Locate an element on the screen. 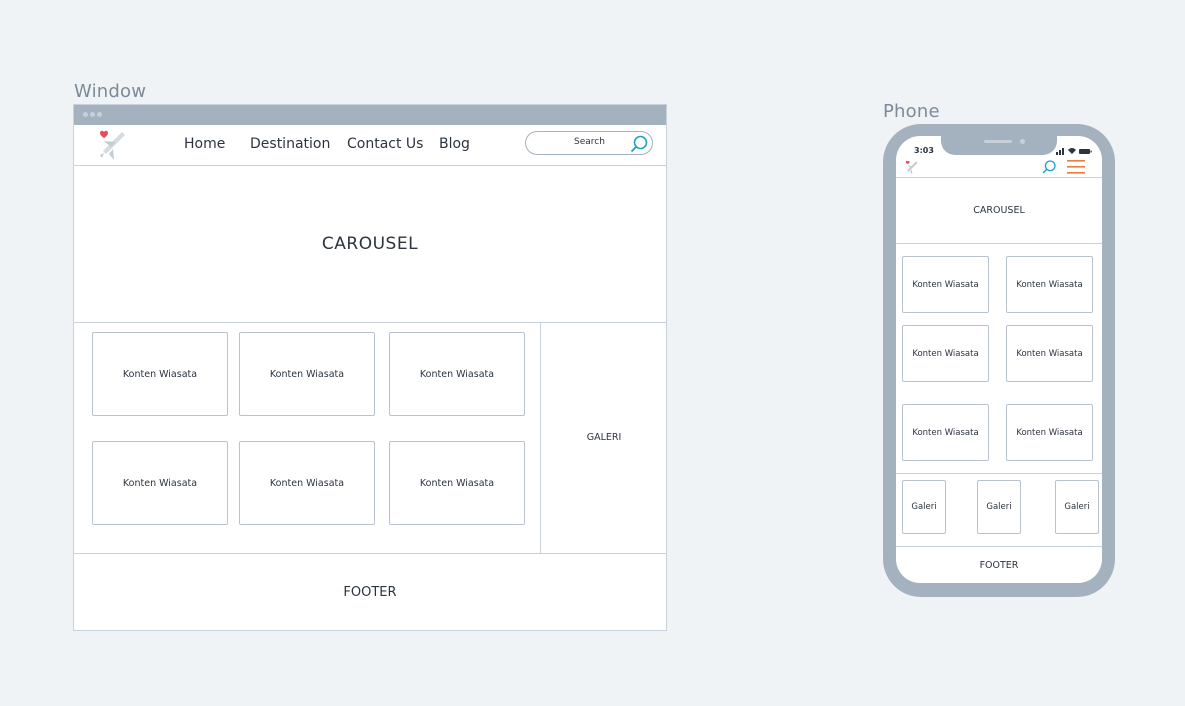  window-frame-label: Window is located at coordinates (110, 91).